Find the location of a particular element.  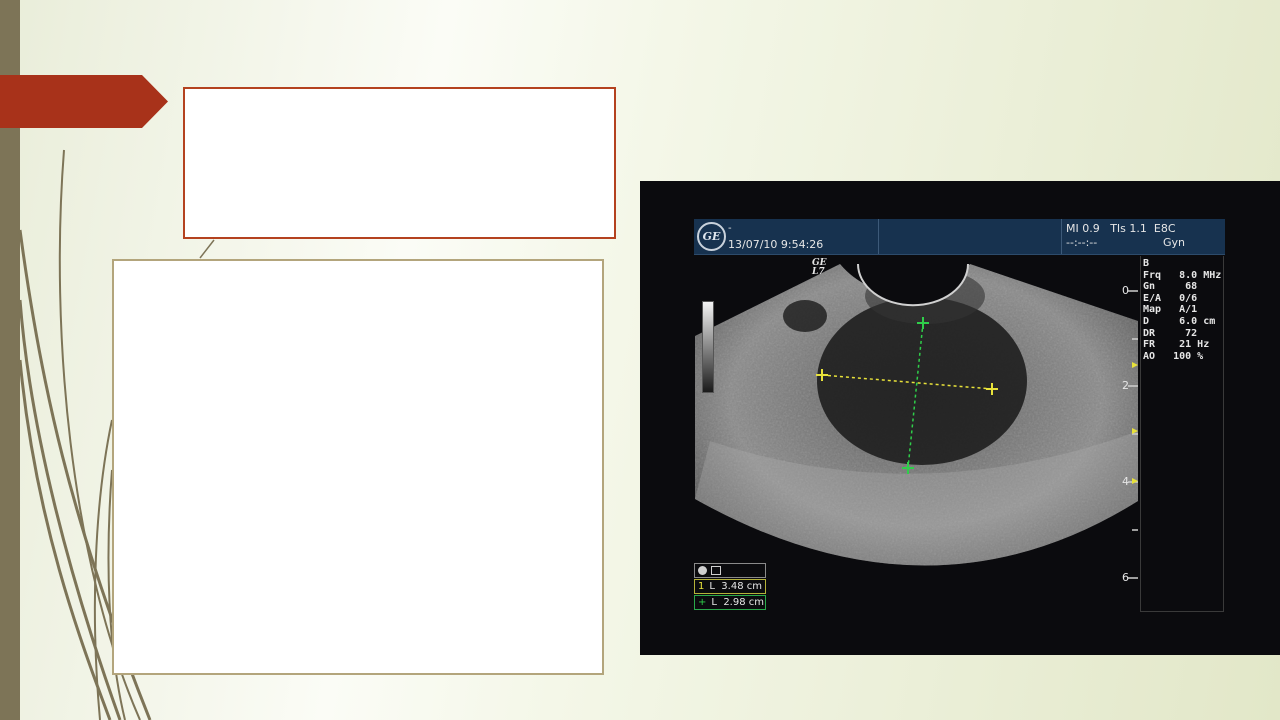

param-row: AO 100 % is located at coordinates (1173, 356).